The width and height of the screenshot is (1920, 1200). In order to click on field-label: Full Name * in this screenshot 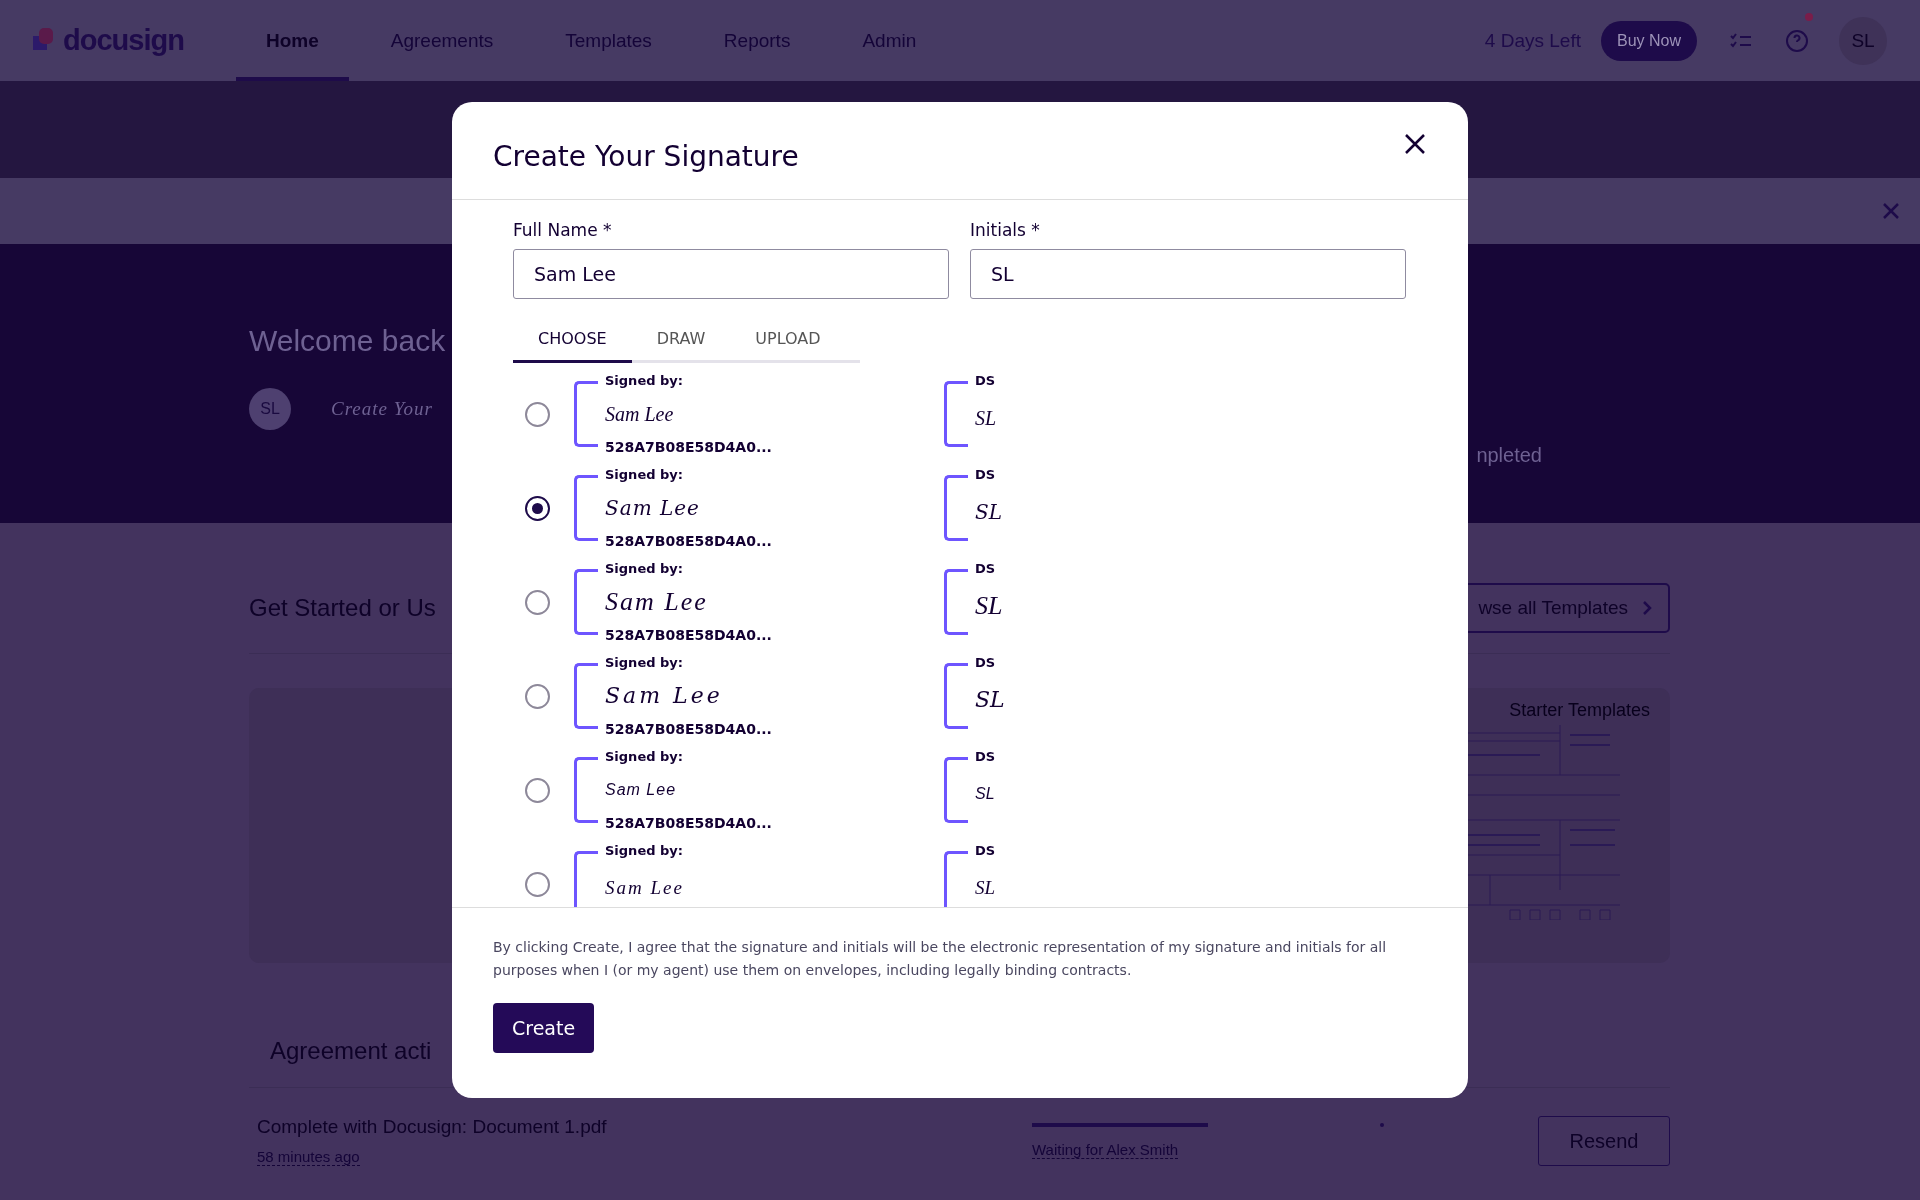, I will do `click(563, 230)`.